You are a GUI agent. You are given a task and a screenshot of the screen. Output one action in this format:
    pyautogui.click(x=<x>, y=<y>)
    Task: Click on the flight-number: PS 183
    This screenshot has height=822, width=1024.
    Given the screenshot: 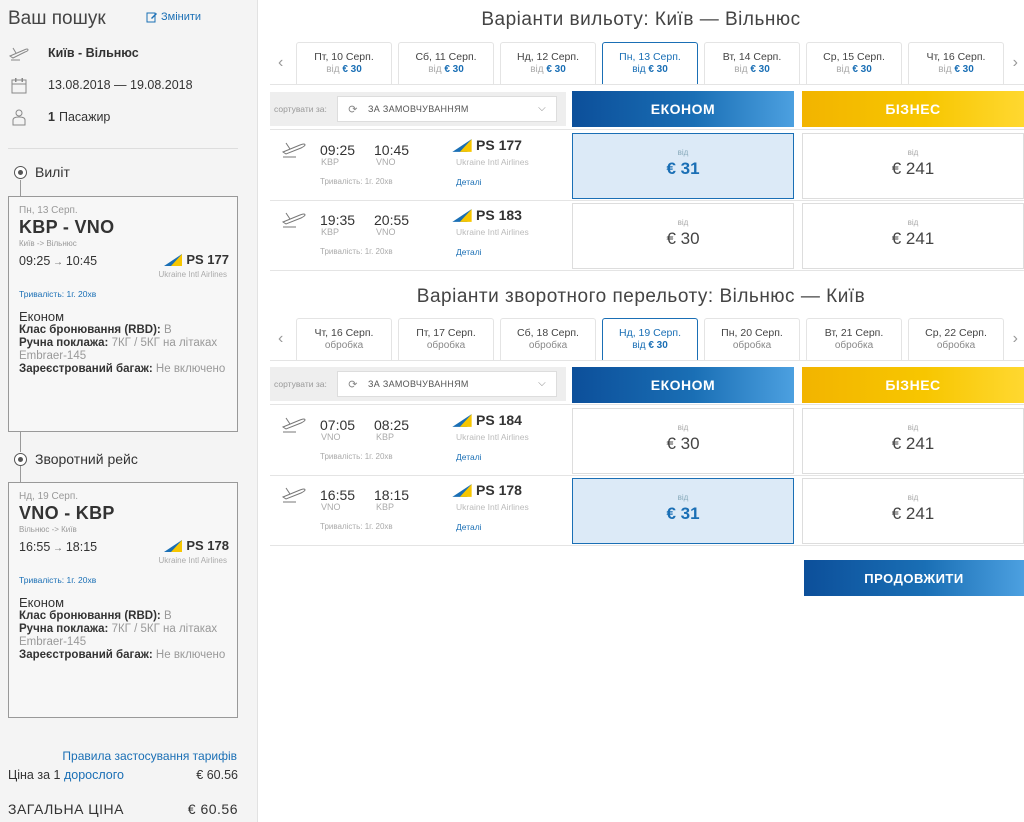 What is the action you would take?
    pyautogui.click(x=486, y=215)
    